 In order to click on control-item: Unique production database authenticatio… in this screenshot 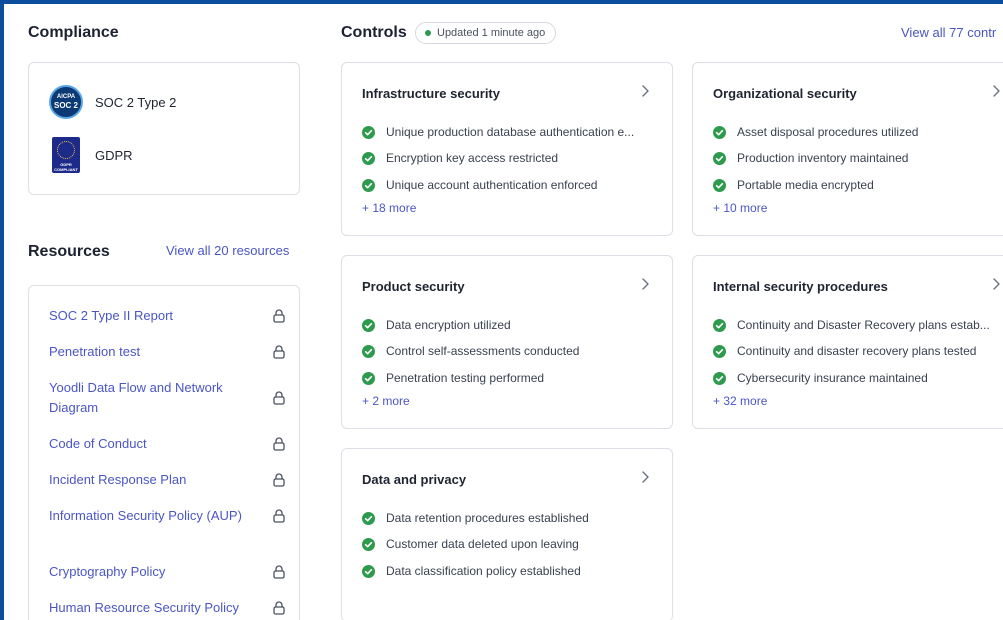, I will do `click(512, 132)`.